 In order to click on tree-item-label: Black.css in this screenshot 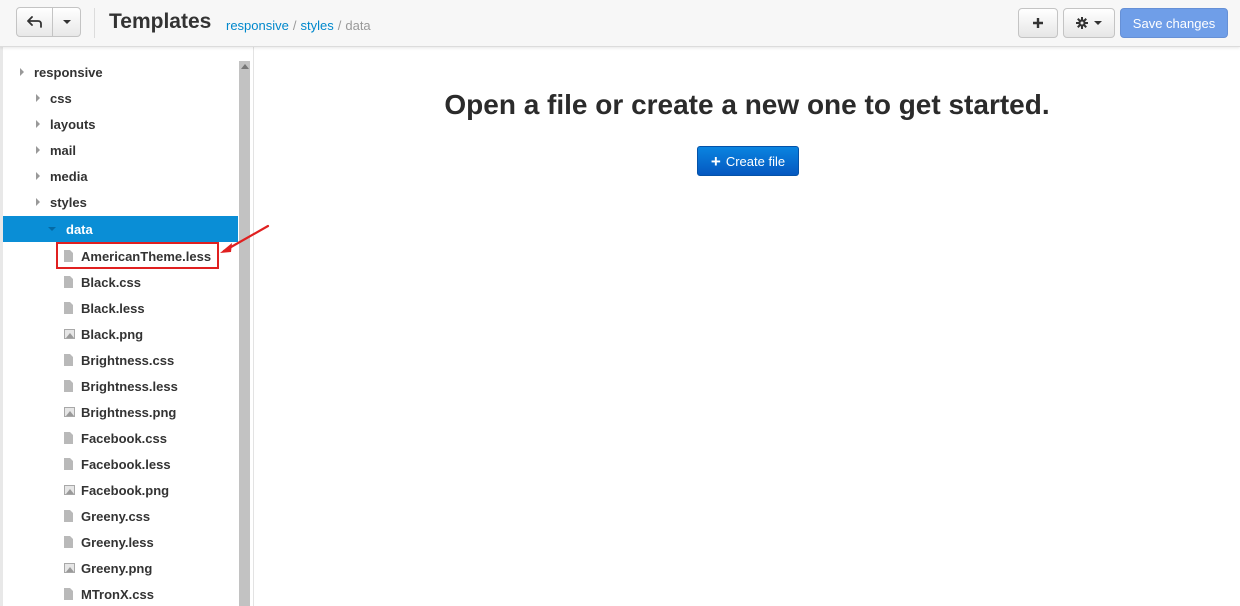, I will do `click(111, 282)`.